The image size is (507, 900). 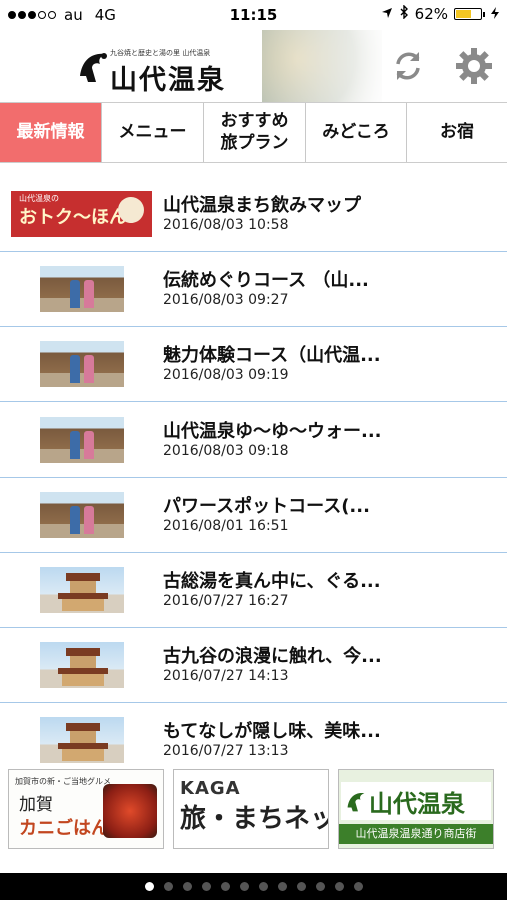 What do you see at coordinates (210, 788) in the screenshot?
I see `banner-kaga-label: KAGA` at bounding box center [210, 788].